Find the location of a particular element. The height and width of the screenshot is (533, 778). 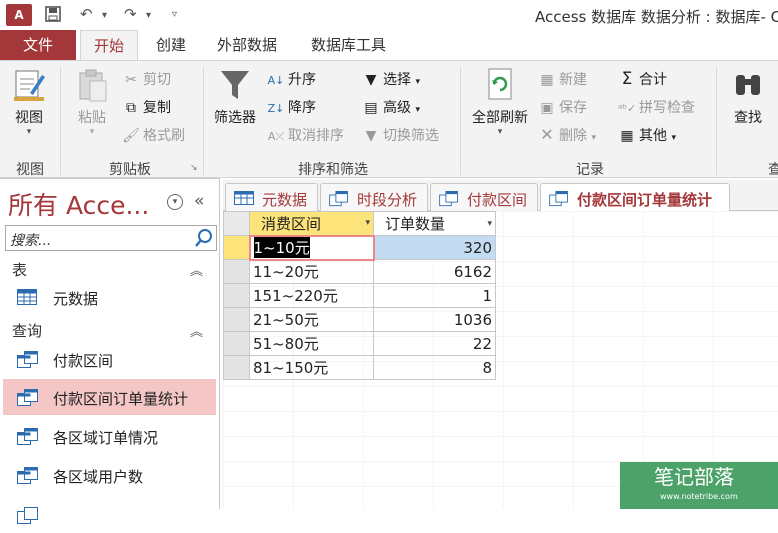

doc-tab-time-analysis: 时段分析 is located at coordinates (374, 197).